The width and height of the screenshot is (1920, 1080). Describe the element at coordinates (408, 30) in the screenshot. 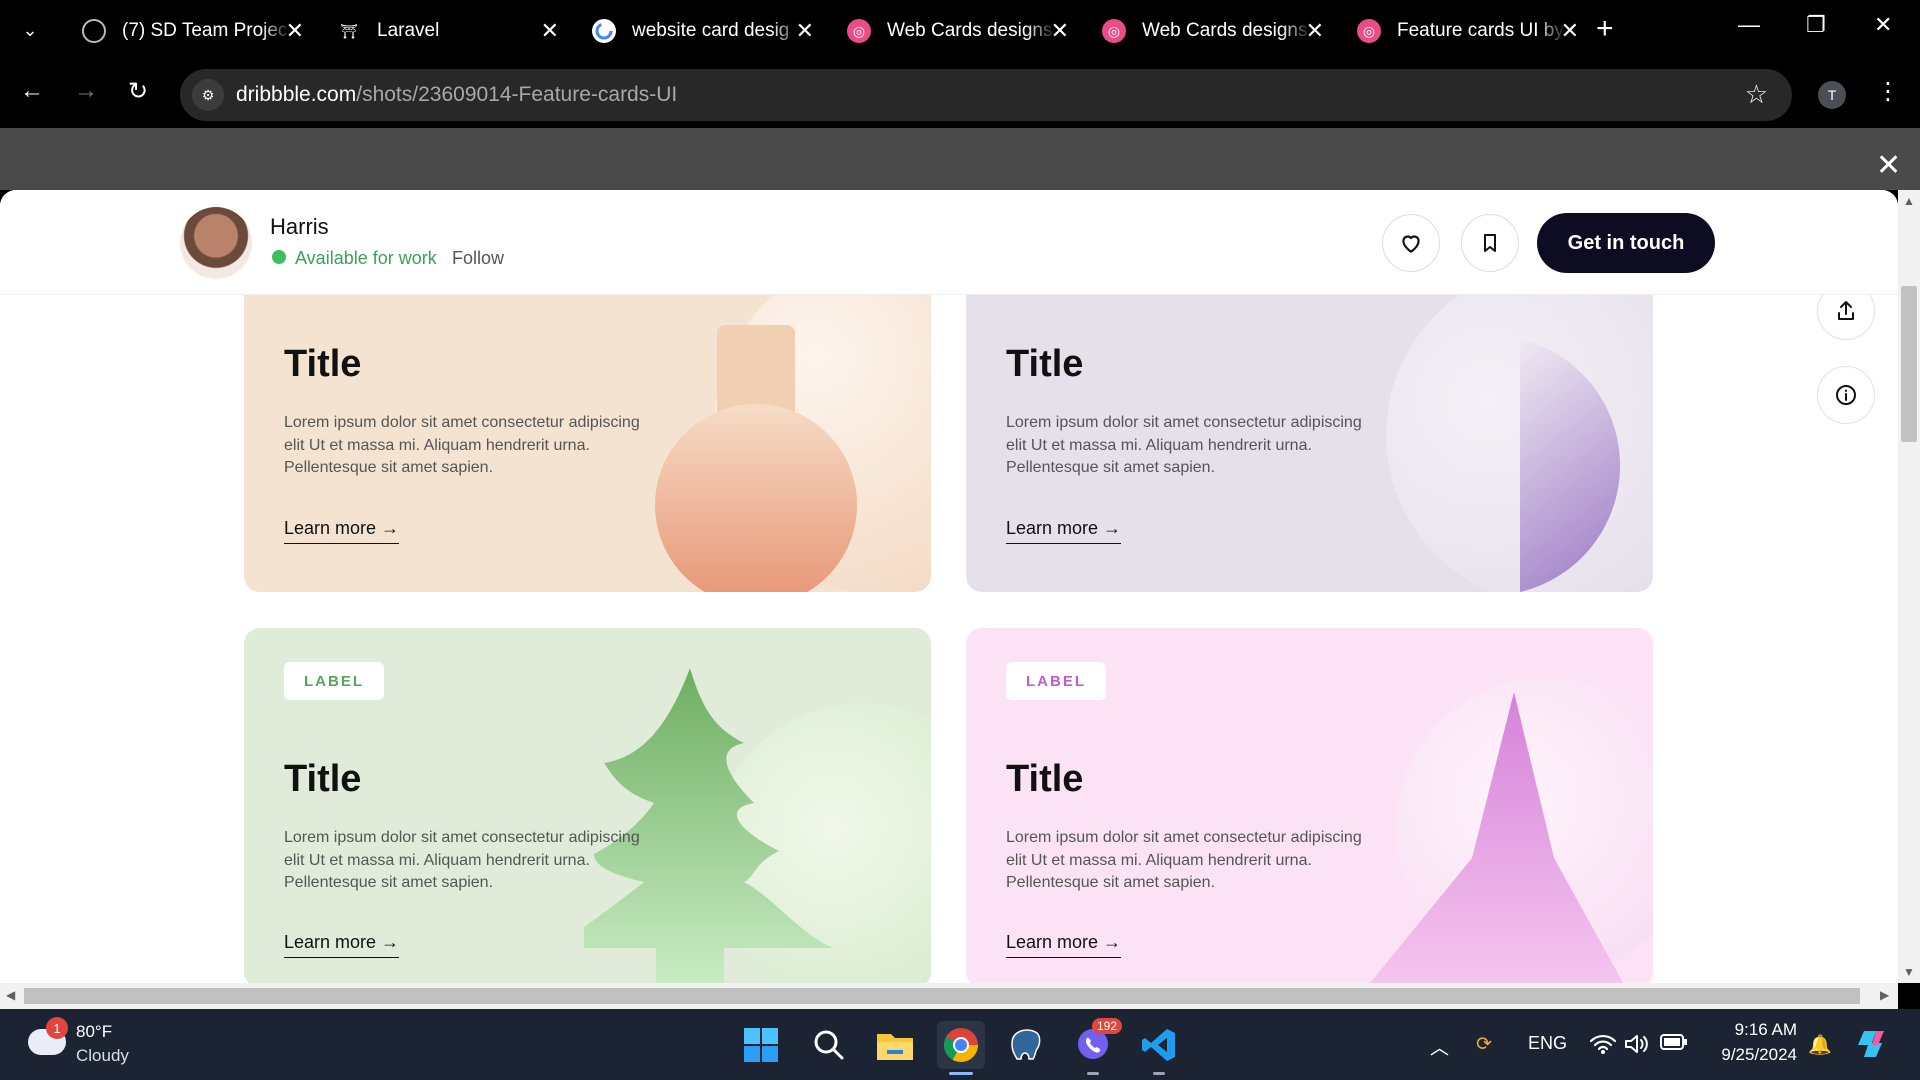

I see `tab-title: Laravel` at that location.